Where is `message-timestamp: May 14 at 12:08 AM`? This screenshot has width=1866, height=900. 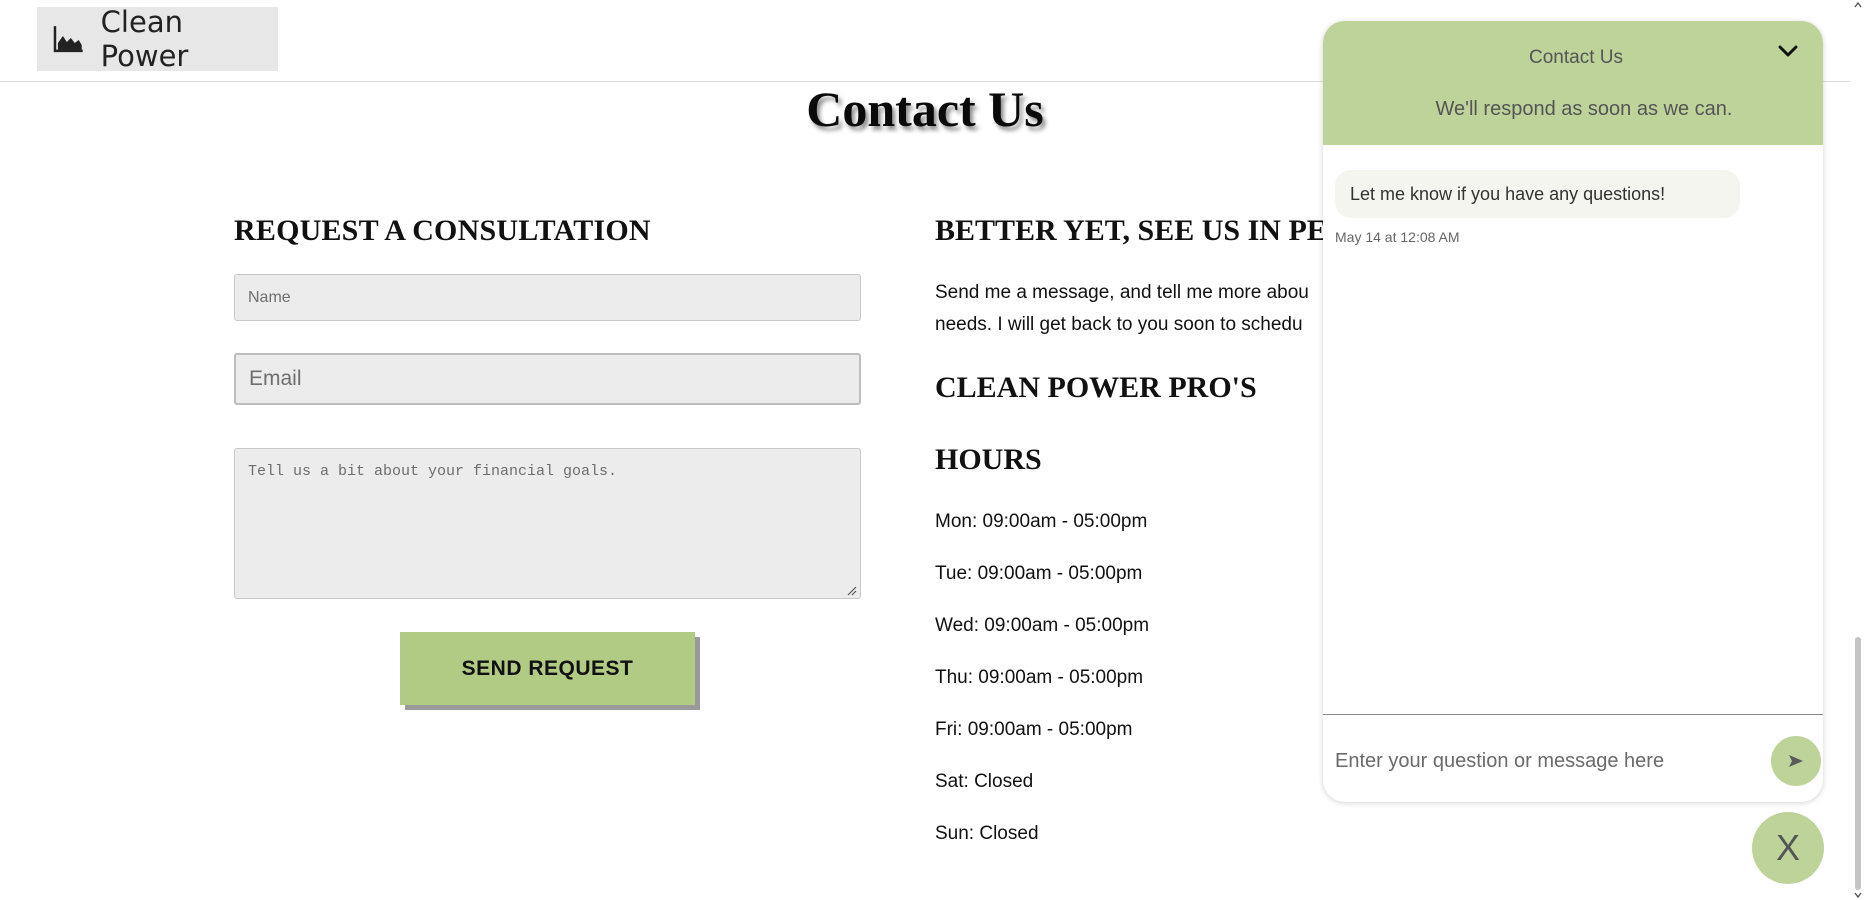 message-timestamp: May 14 at 12:08 AM is located at coordinates (1397, 237).